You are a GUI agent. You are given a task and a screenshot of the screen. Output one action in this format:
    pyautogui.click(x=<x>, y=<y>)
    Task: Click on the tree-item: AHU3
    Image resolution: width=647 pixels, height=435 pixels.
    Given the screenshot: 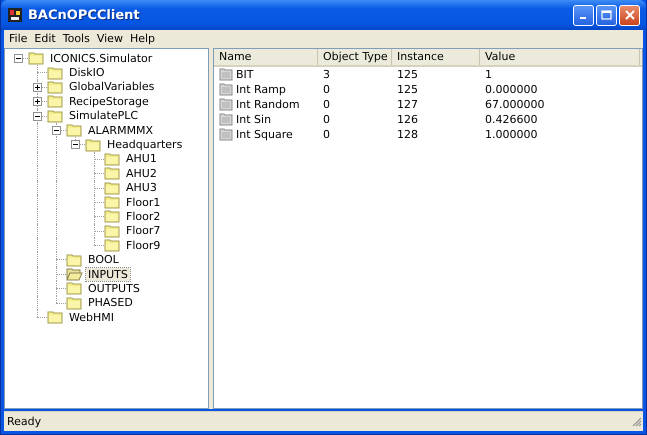 What is the action you would take?
    pyautogui.click(x=141, y=187)
    